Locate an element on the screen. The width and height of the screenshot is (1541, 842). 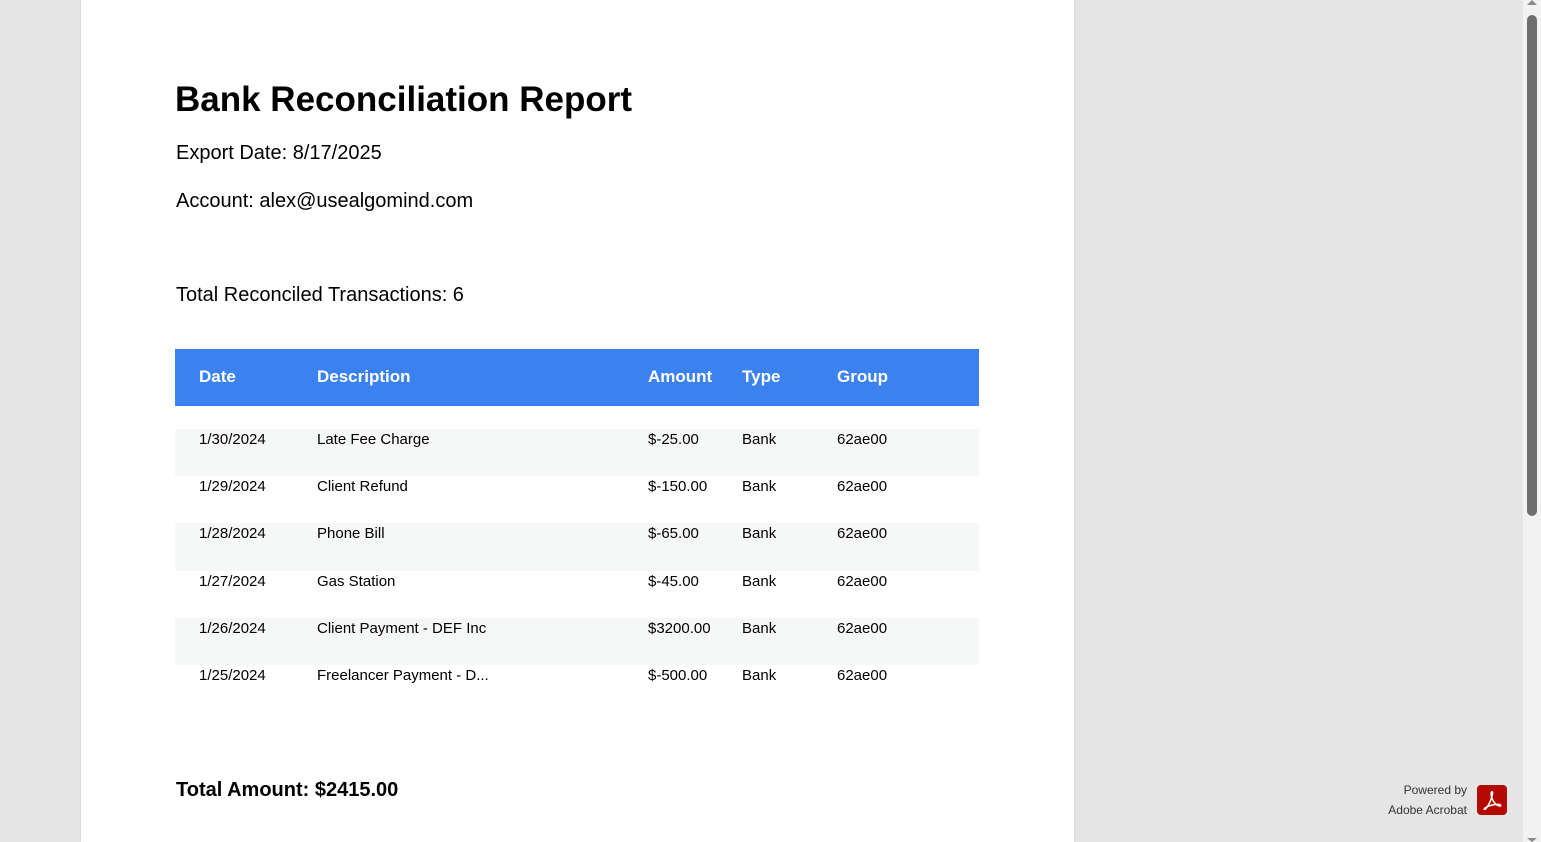
export-date: Export Date: 8/17/2025 is located at coordinates (279, 153).